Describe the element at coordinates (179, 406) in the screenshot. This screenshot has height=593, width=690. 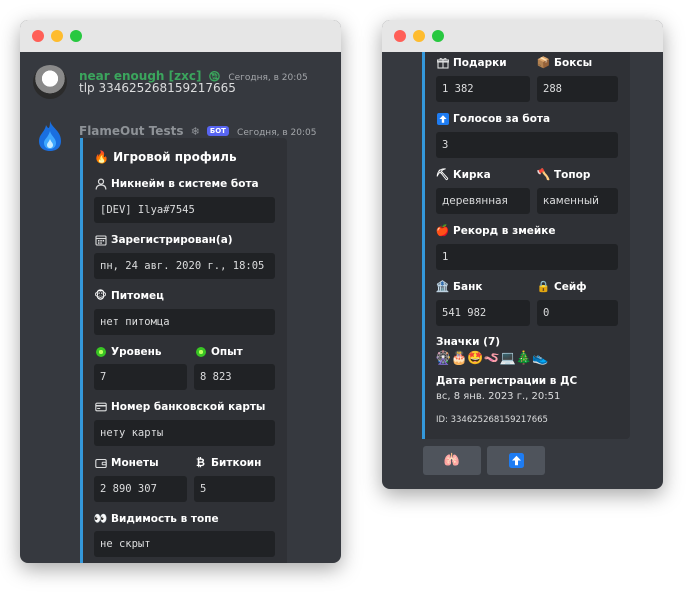
I see `field-card-label: Номер банковской карты` at that location.